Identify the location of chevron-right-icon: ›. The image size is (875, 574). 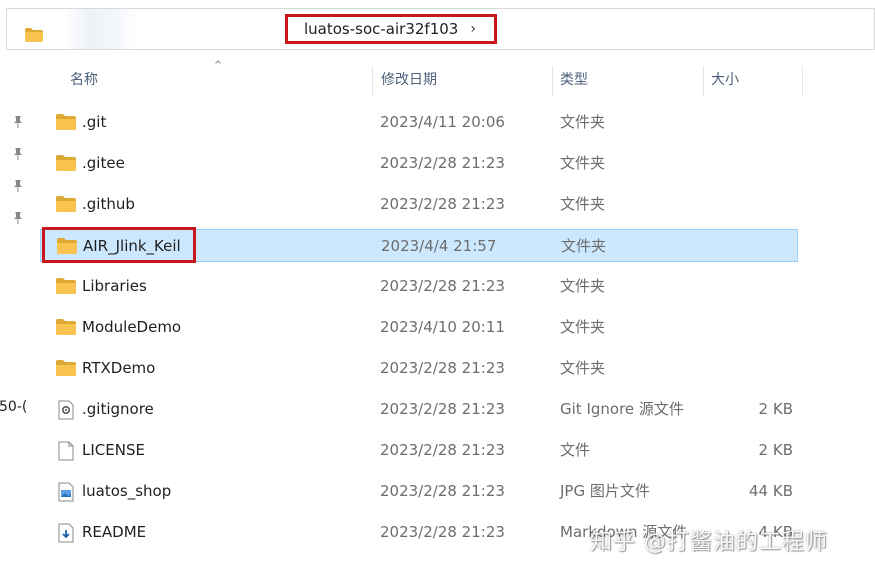
(473, 29).